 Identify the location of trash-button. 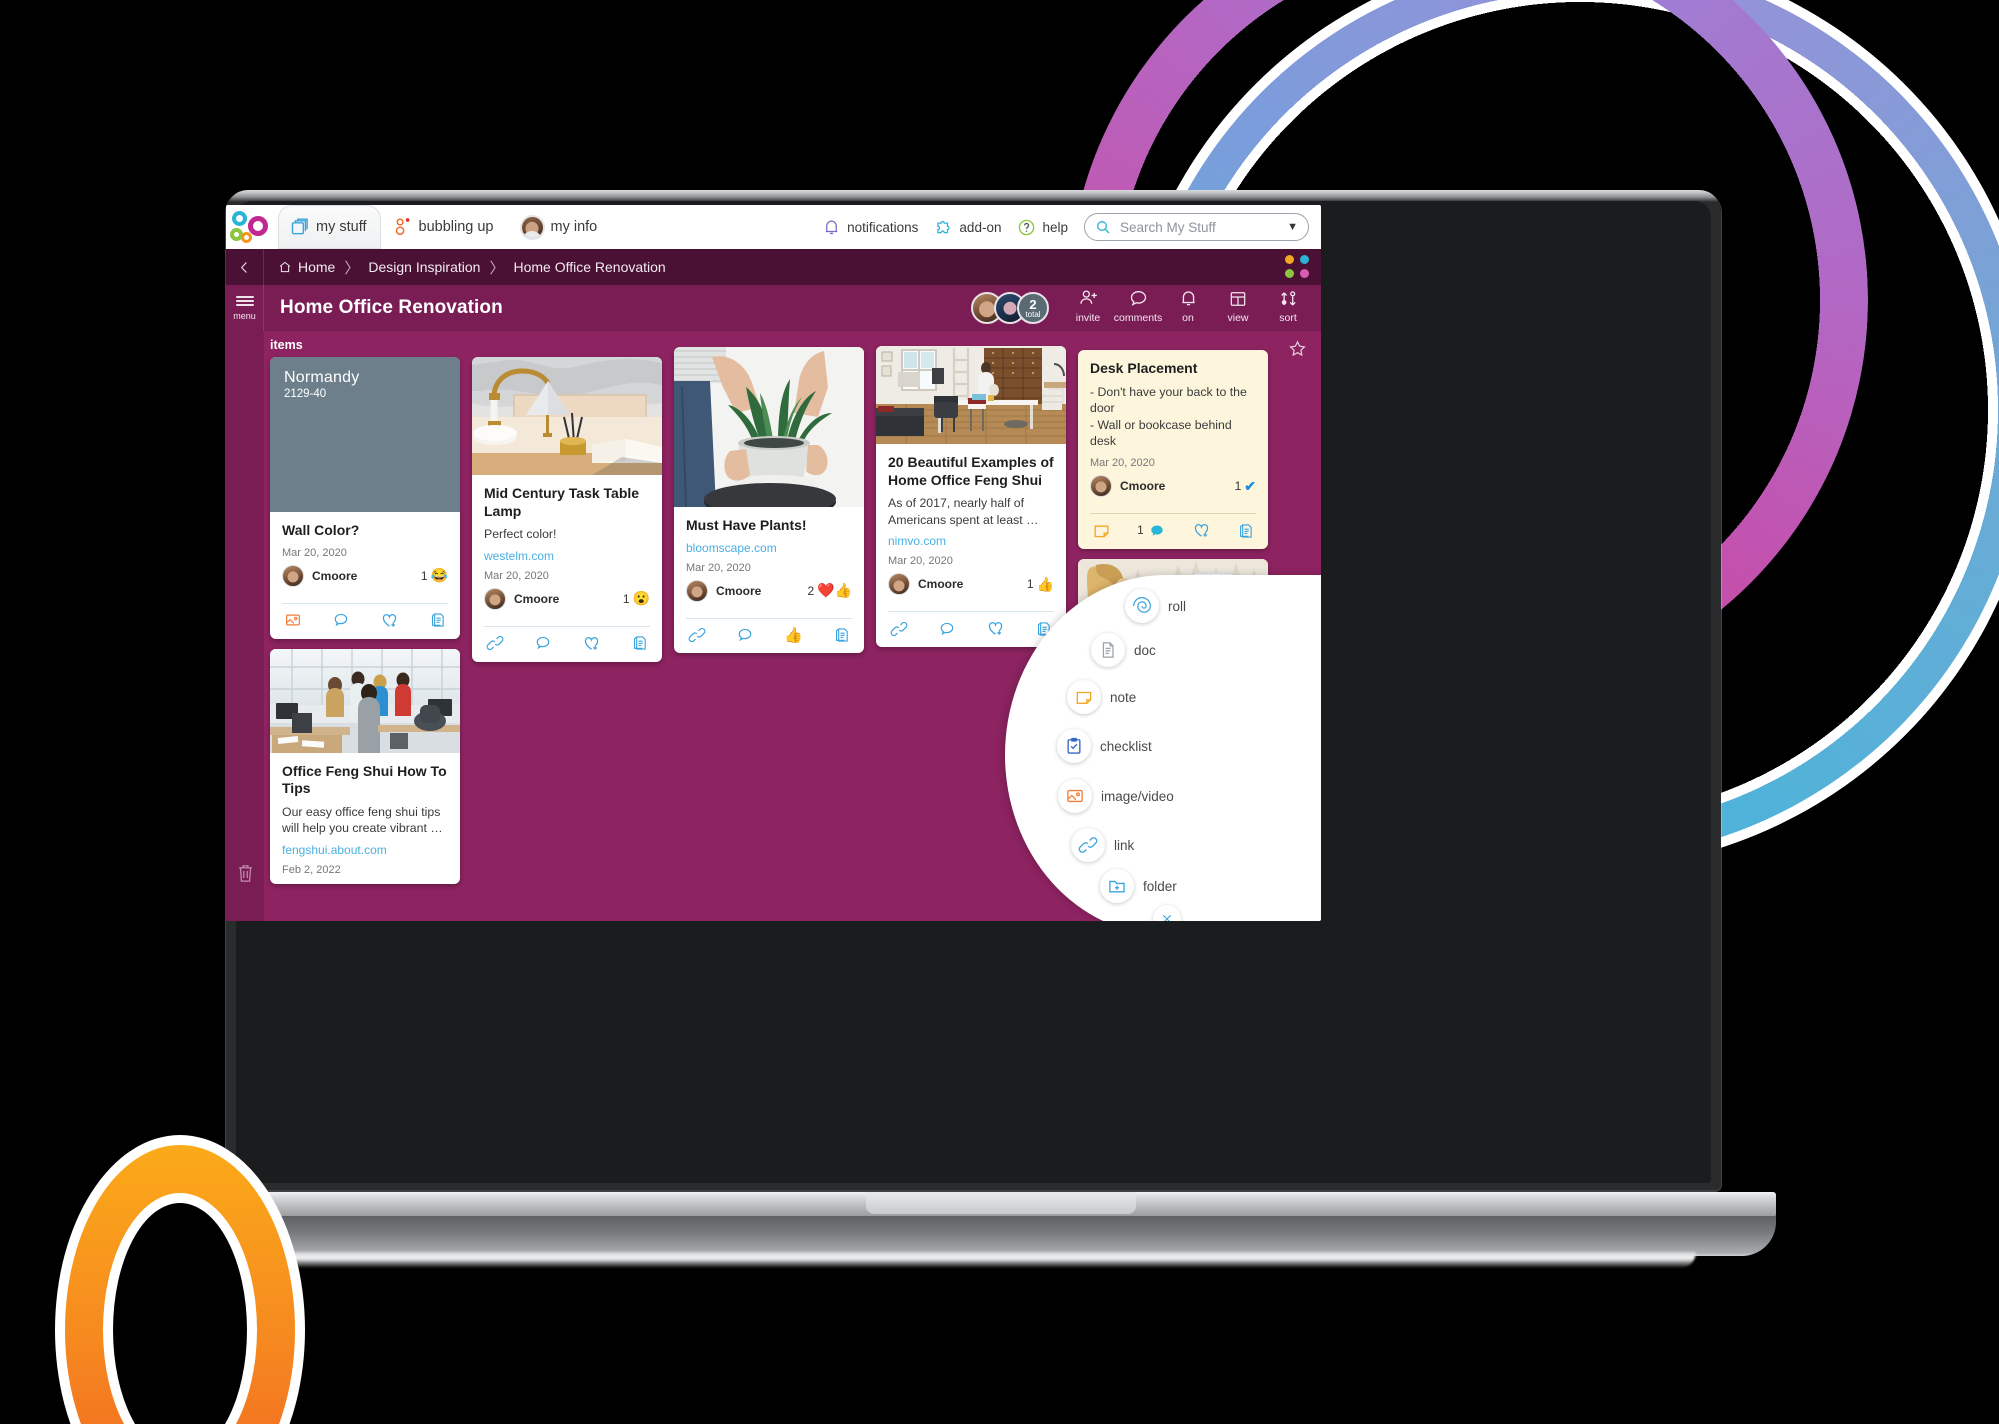
(245, 873).